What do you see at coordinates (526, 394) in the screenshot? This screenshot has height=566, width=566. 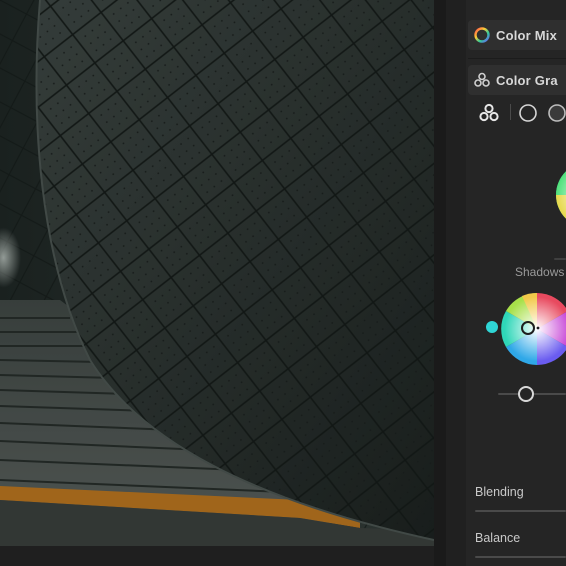 I see `shadows-luminance-thumb` at bounding box center [526, 394].